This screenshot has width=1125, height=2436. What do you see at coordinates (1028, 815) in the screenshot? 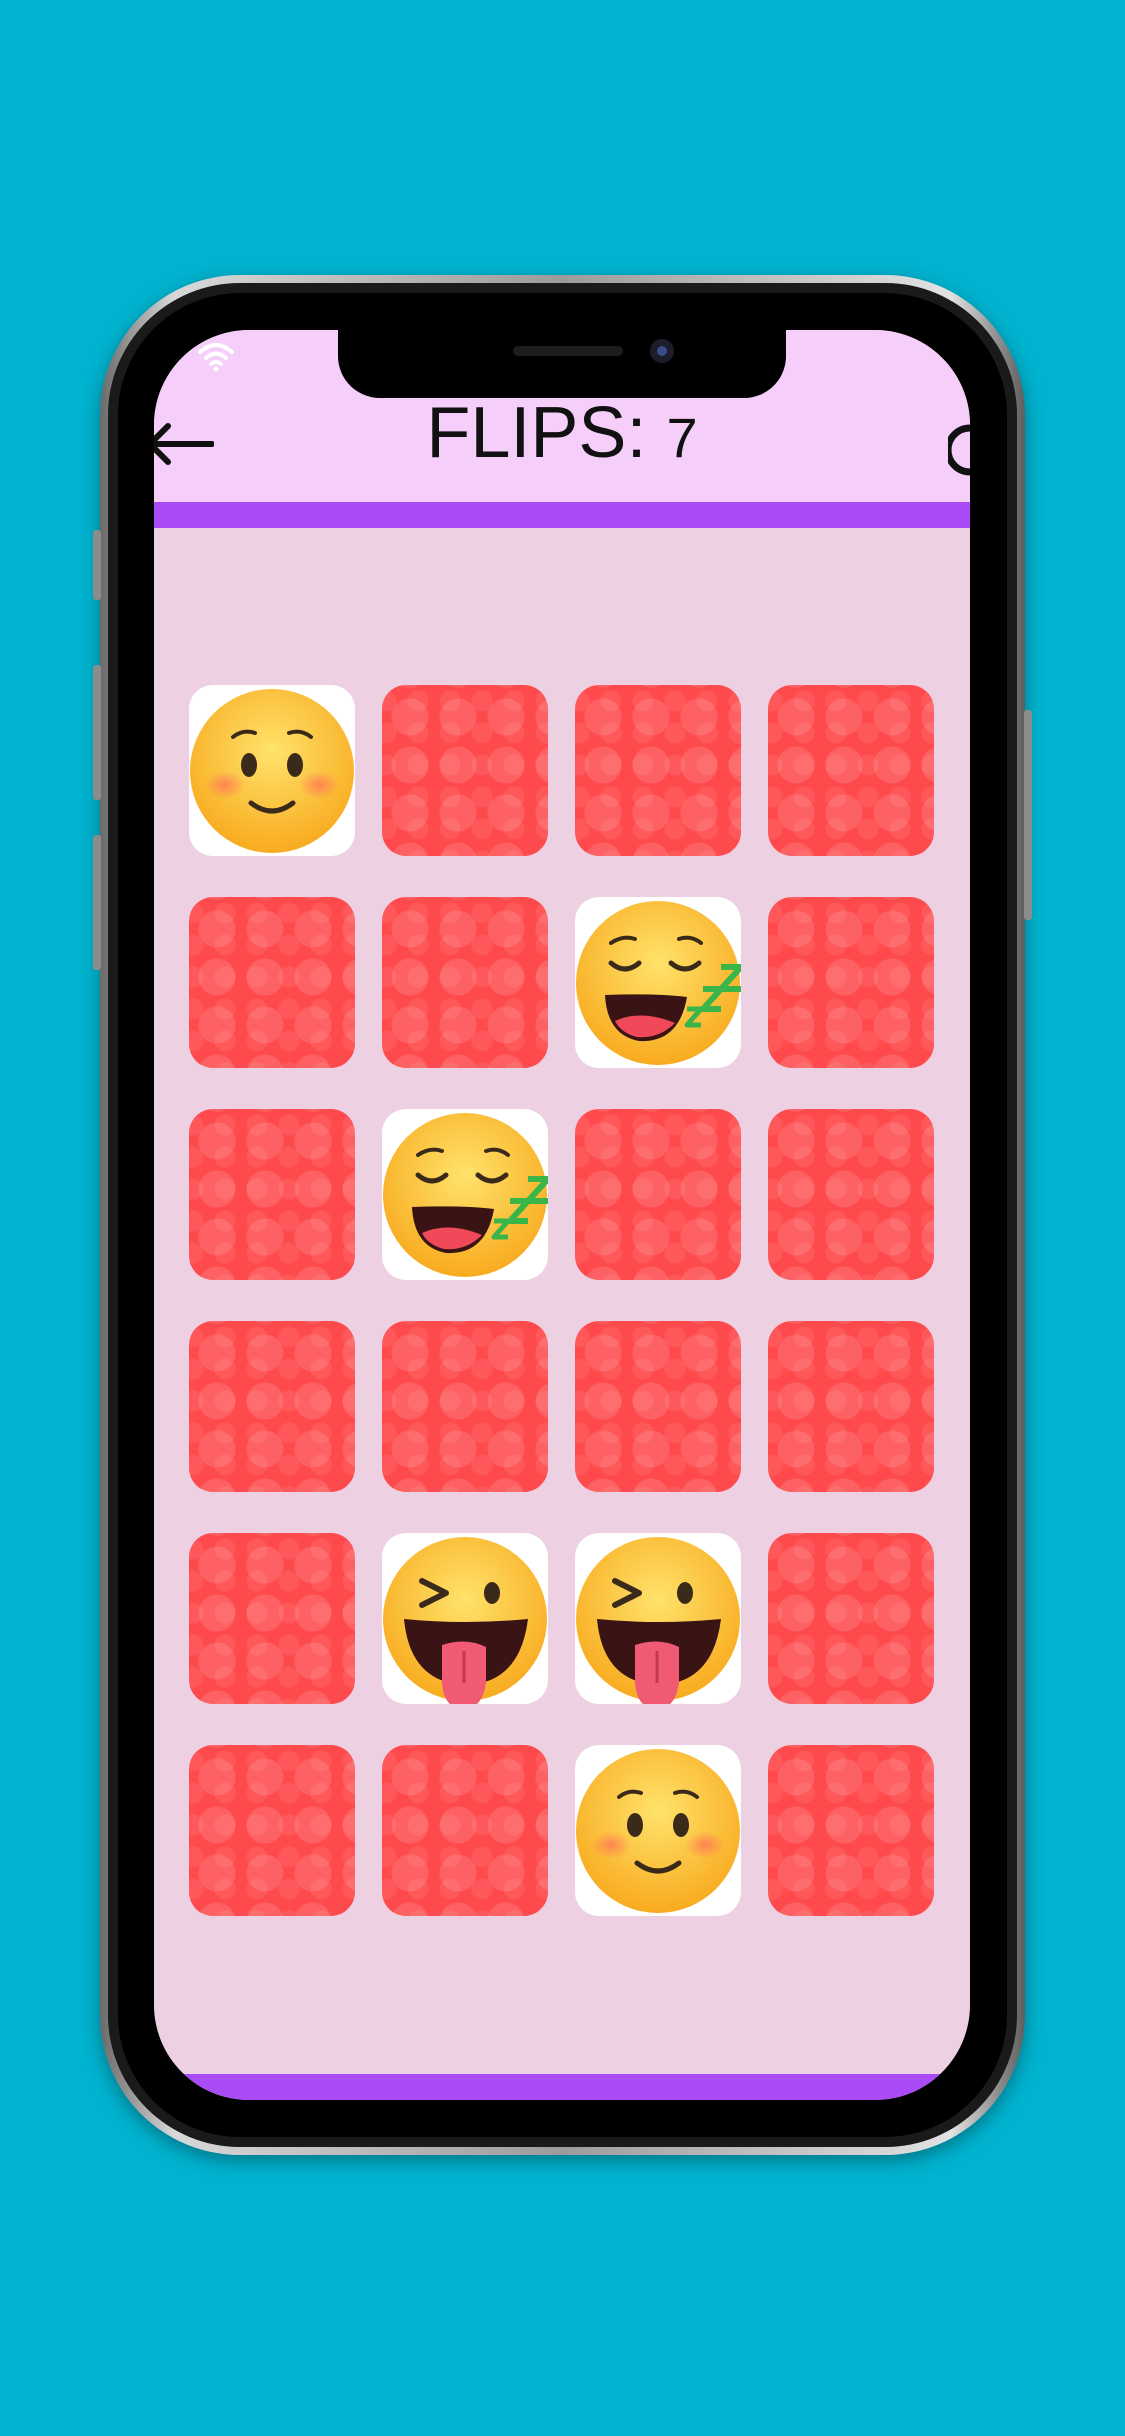
I see `power-button` at bounding box center [1028, 815].